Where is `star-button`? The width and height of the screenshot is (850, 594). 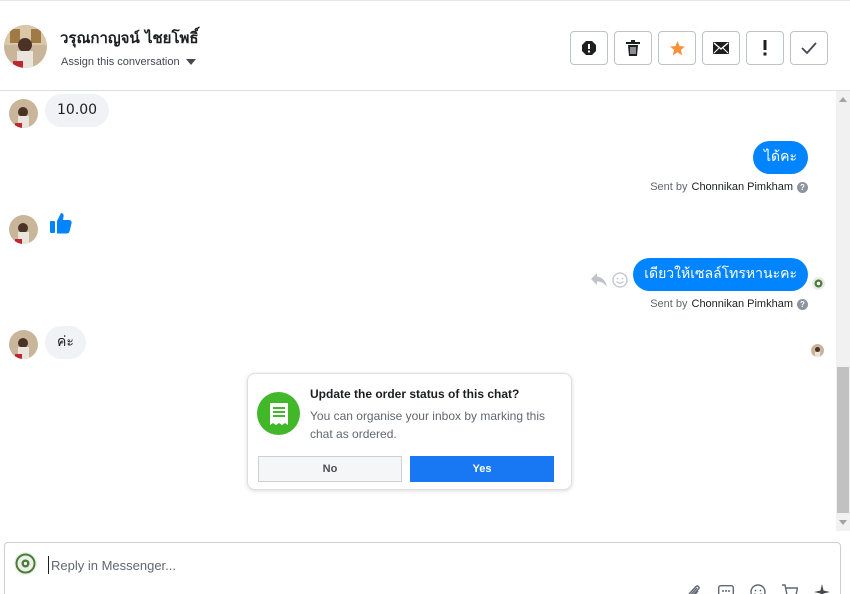
star-button is located at coordinates (677, 48).